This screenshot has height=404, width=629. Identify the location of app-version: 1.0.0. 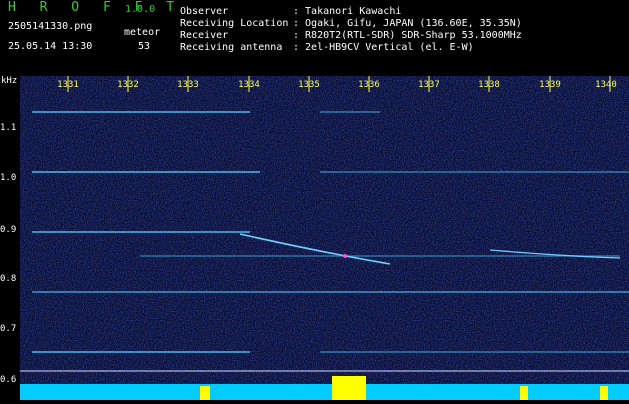
(140, 9).